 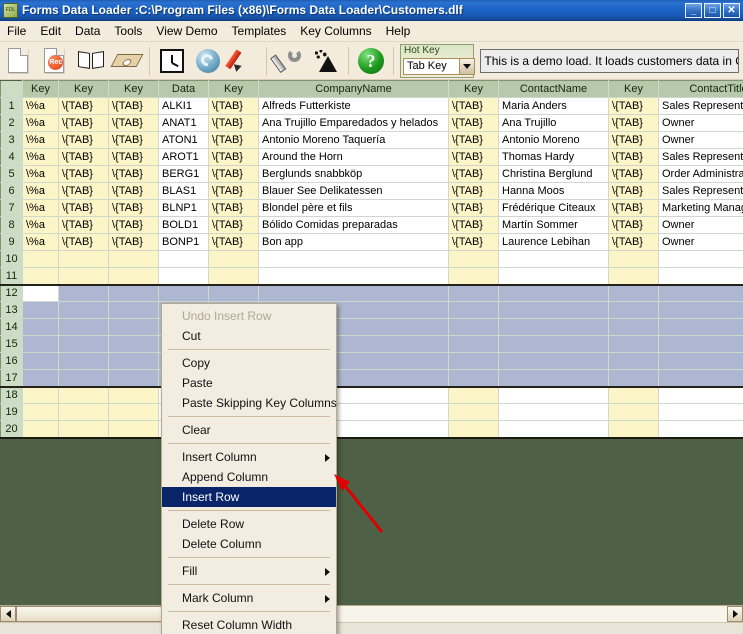 What do you see at coordinates (371, 310) in the screenshot?
I see `table-row: 13` at bounding box center [371, 310].